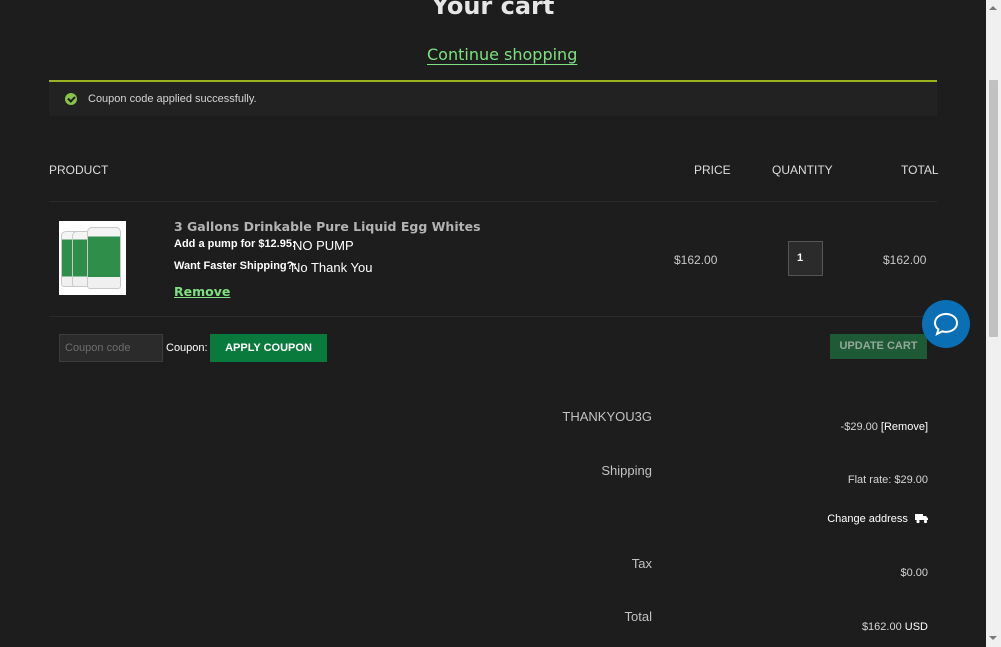  I want to click on update-cart-button: UPDATE CART, so click(878, 346).